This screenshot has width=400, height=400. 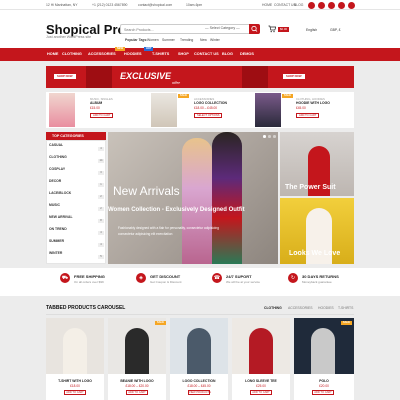 I want to click on tag-winter: Winter, so click(x=215, y=40).